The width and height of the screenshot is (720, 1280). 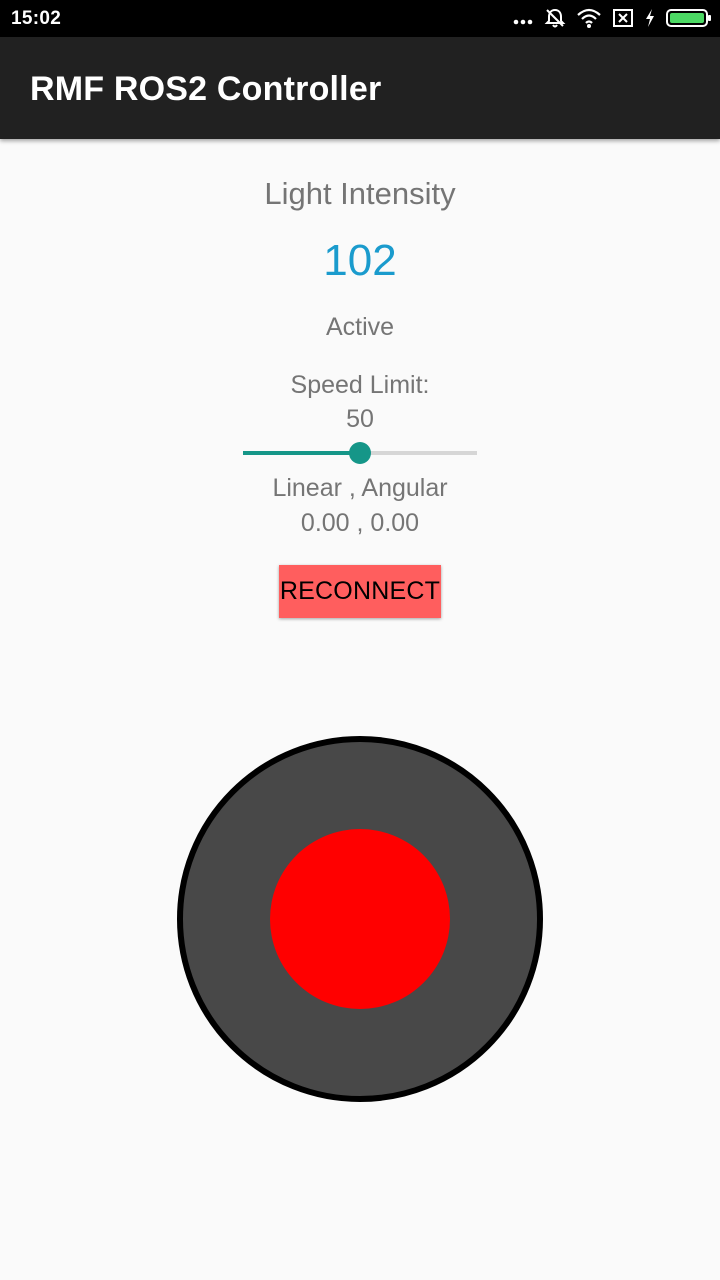 What do you see at coordinates (360, 419) in the screenshot?
I see `speed-limit-value: 50` at bounding box center [360, 419].